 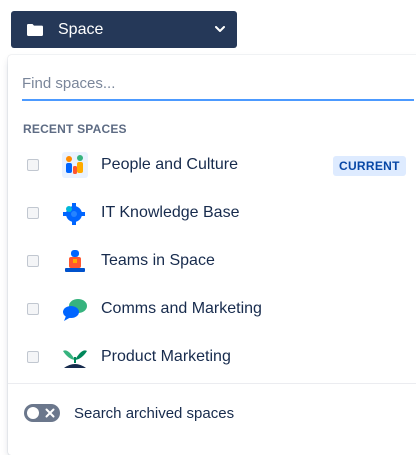 What do you see at coordinates (33, 413) in the screenshot?
I see `toggle-knob` at bounding box center [33, 413].